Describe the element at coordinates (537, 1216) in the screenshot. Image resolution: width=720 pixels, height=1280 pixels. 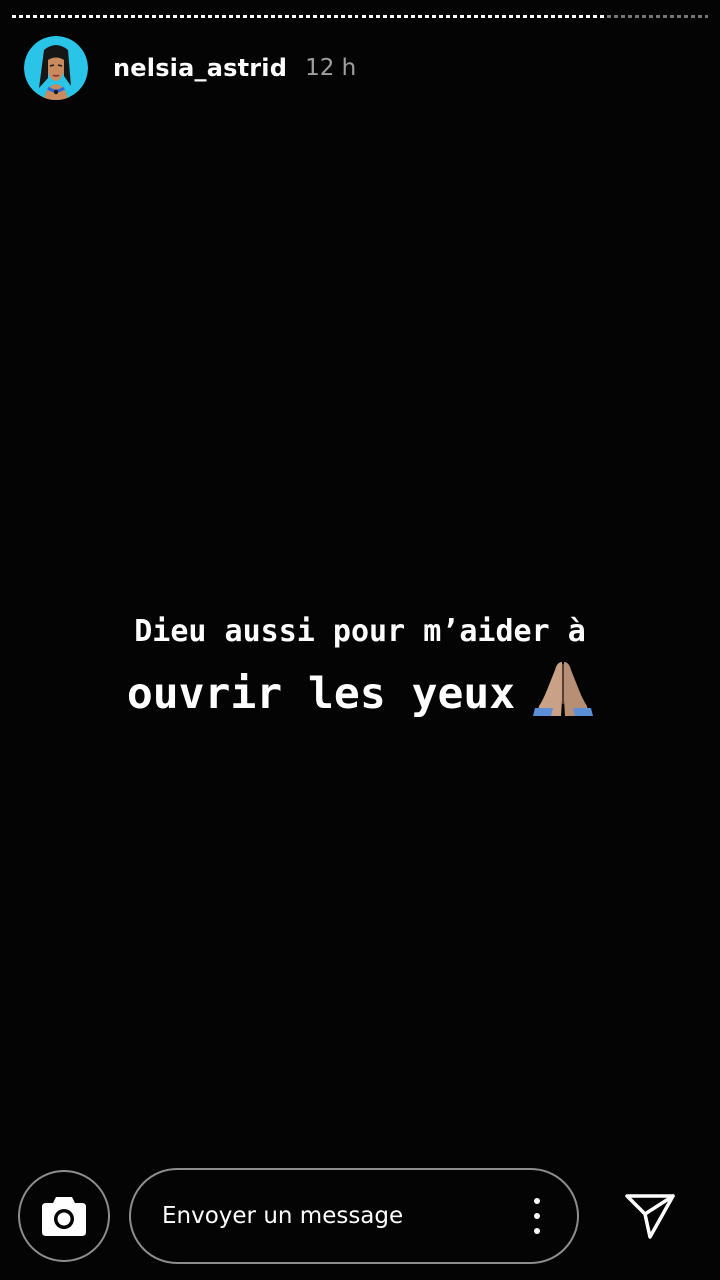
I see `more-vertical-icon` at that location.